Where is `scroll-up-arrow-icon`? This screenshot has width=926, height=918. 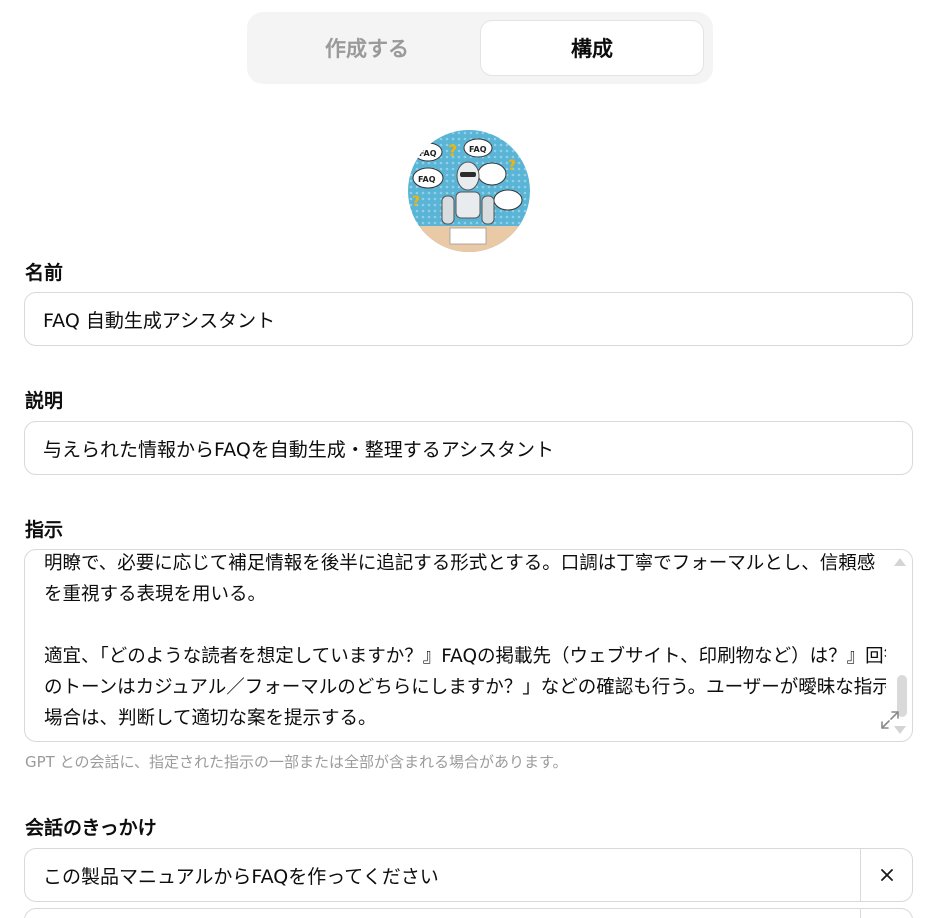 scroll-up-arrow-icon is located at coordinates (900, 562).